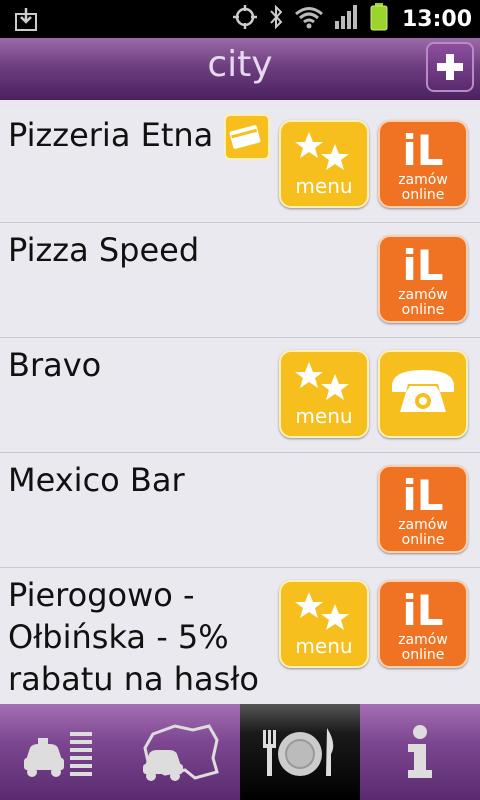  I want to click on restaurant-plate-icon, so click(298, 752).